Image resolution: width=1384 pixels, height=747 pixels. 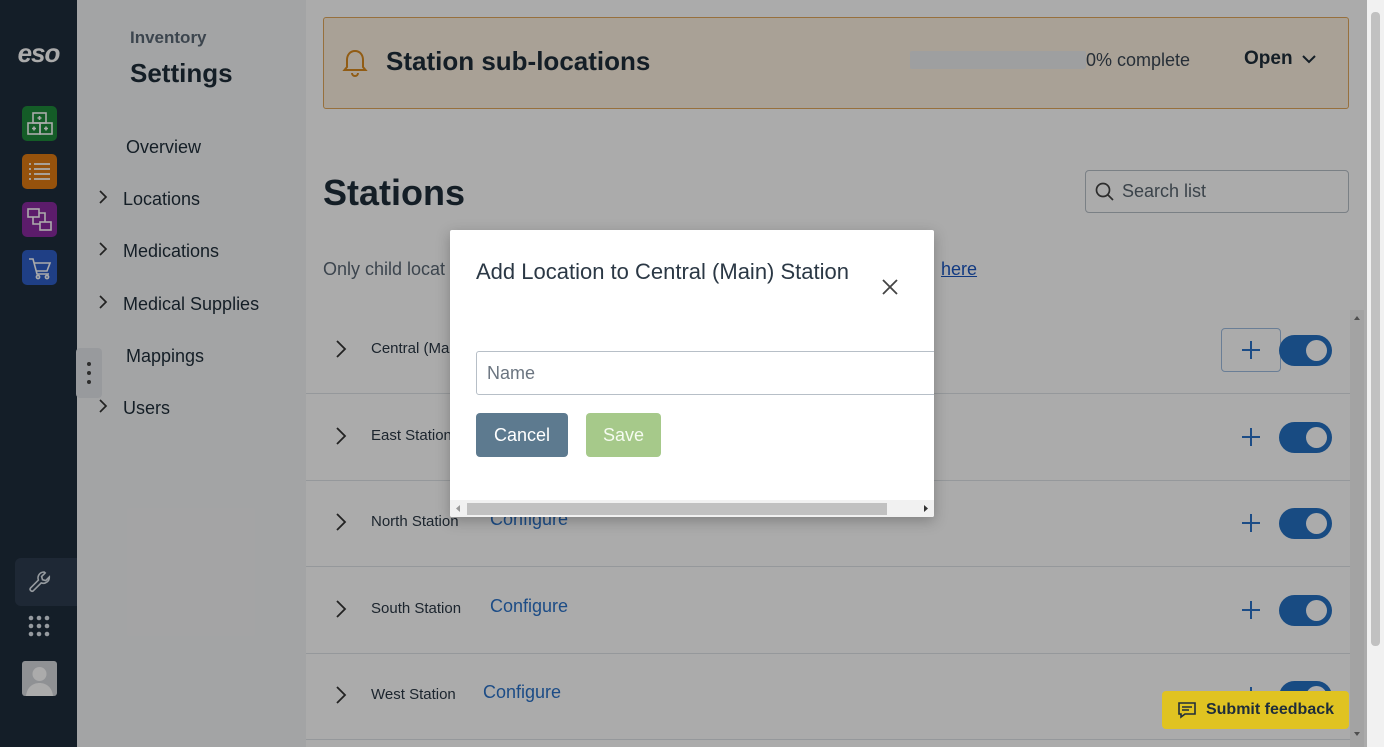 I want to click on name-field, so click(x=705, y=373).